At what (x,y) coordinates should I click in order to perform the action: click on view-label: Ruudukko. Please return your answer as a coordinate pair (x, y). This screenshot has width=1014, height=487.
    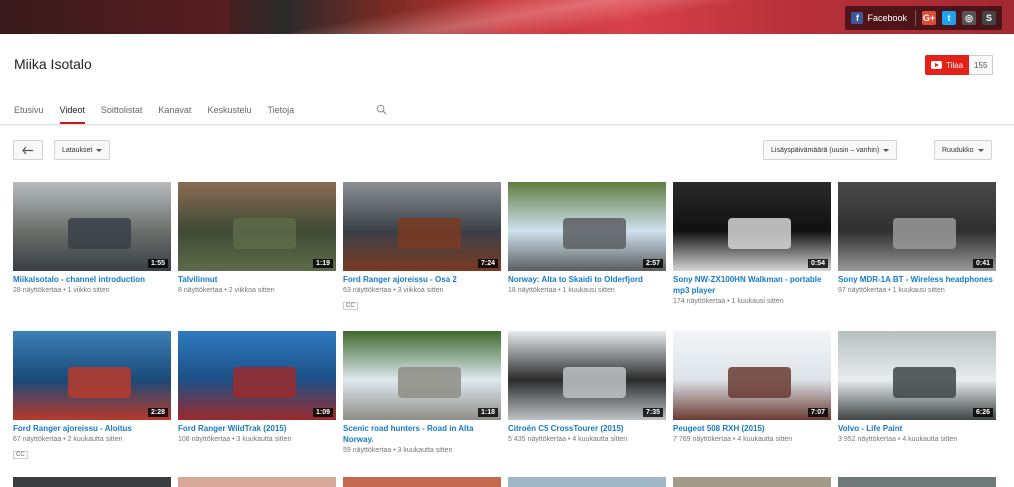
    Looking at the image, I should click on (958, 150).